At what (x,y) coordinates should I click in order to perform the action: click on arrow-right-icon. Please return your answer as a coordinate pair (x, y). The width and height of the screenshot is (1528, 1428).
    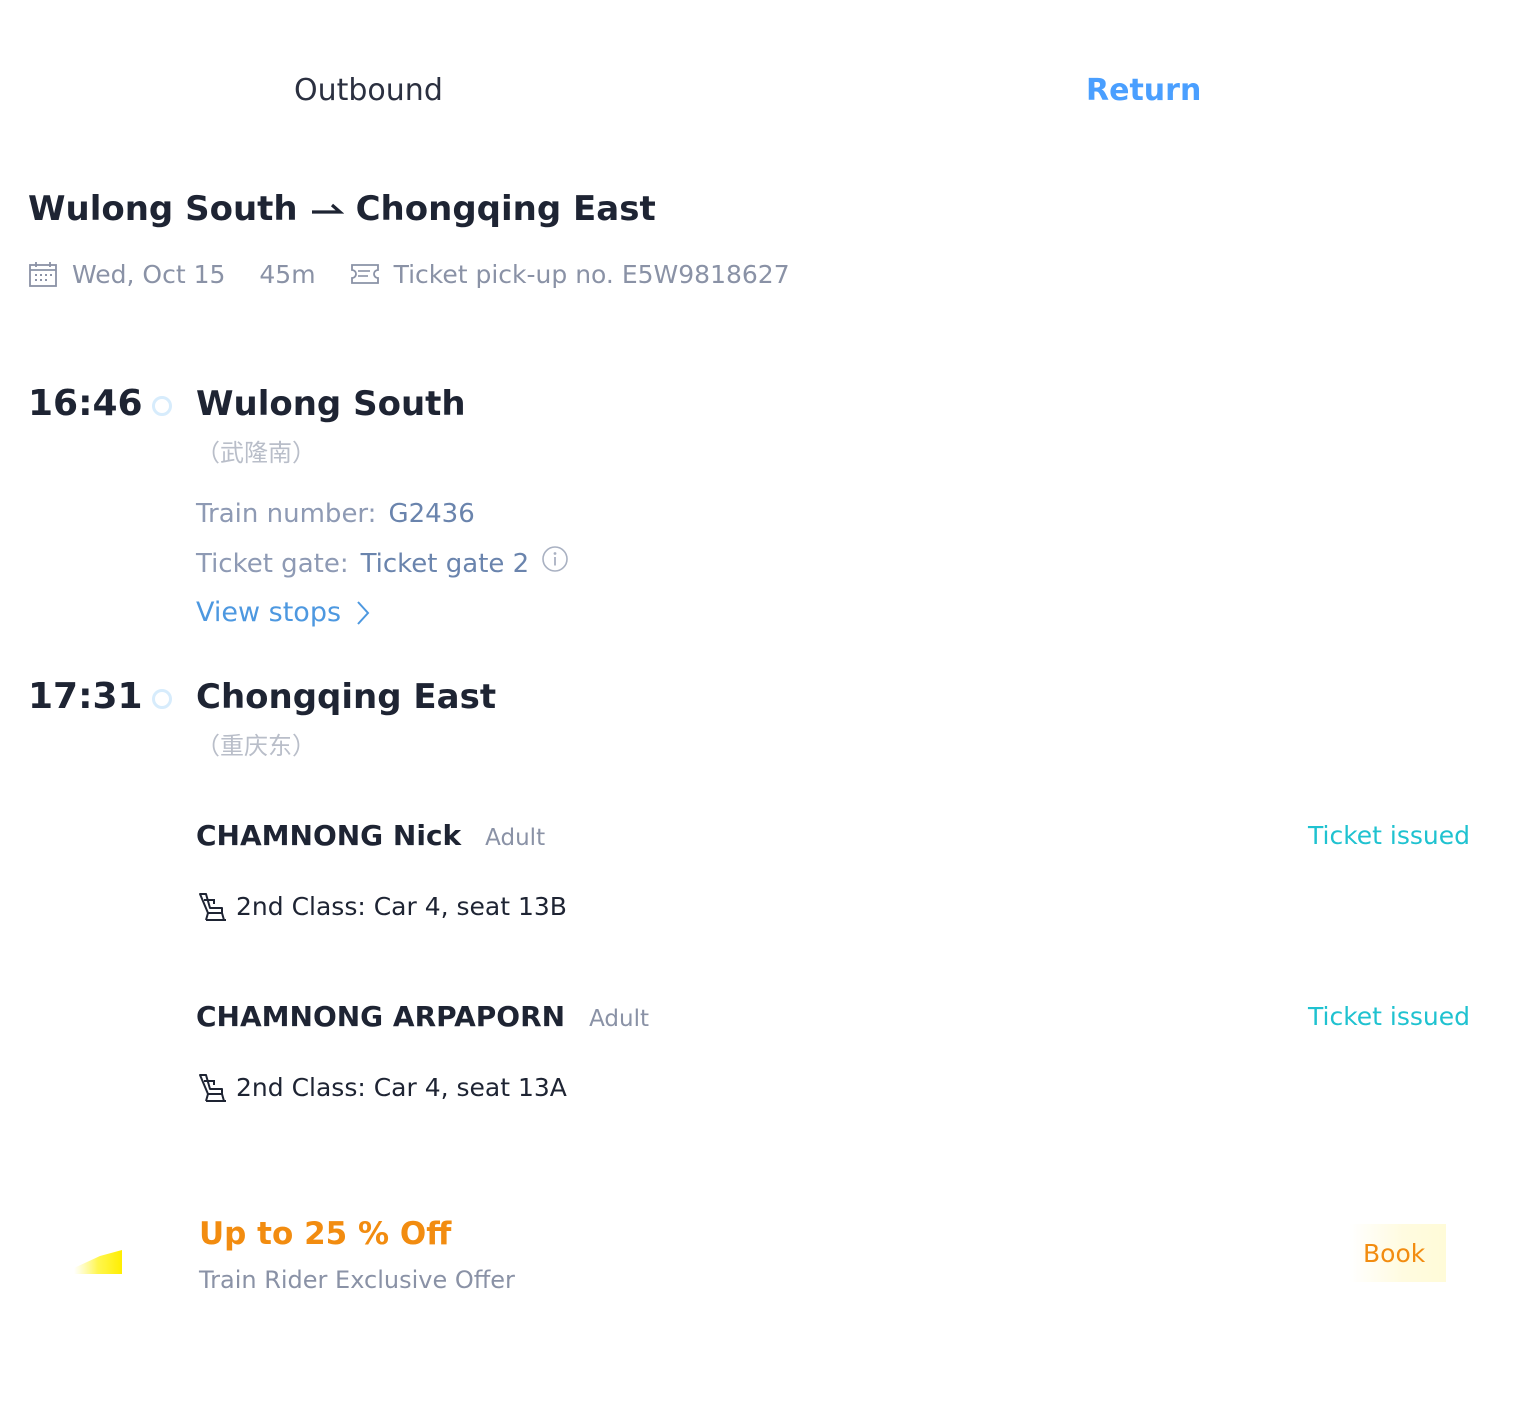
    Looking at the image, I should click on (327, 209).